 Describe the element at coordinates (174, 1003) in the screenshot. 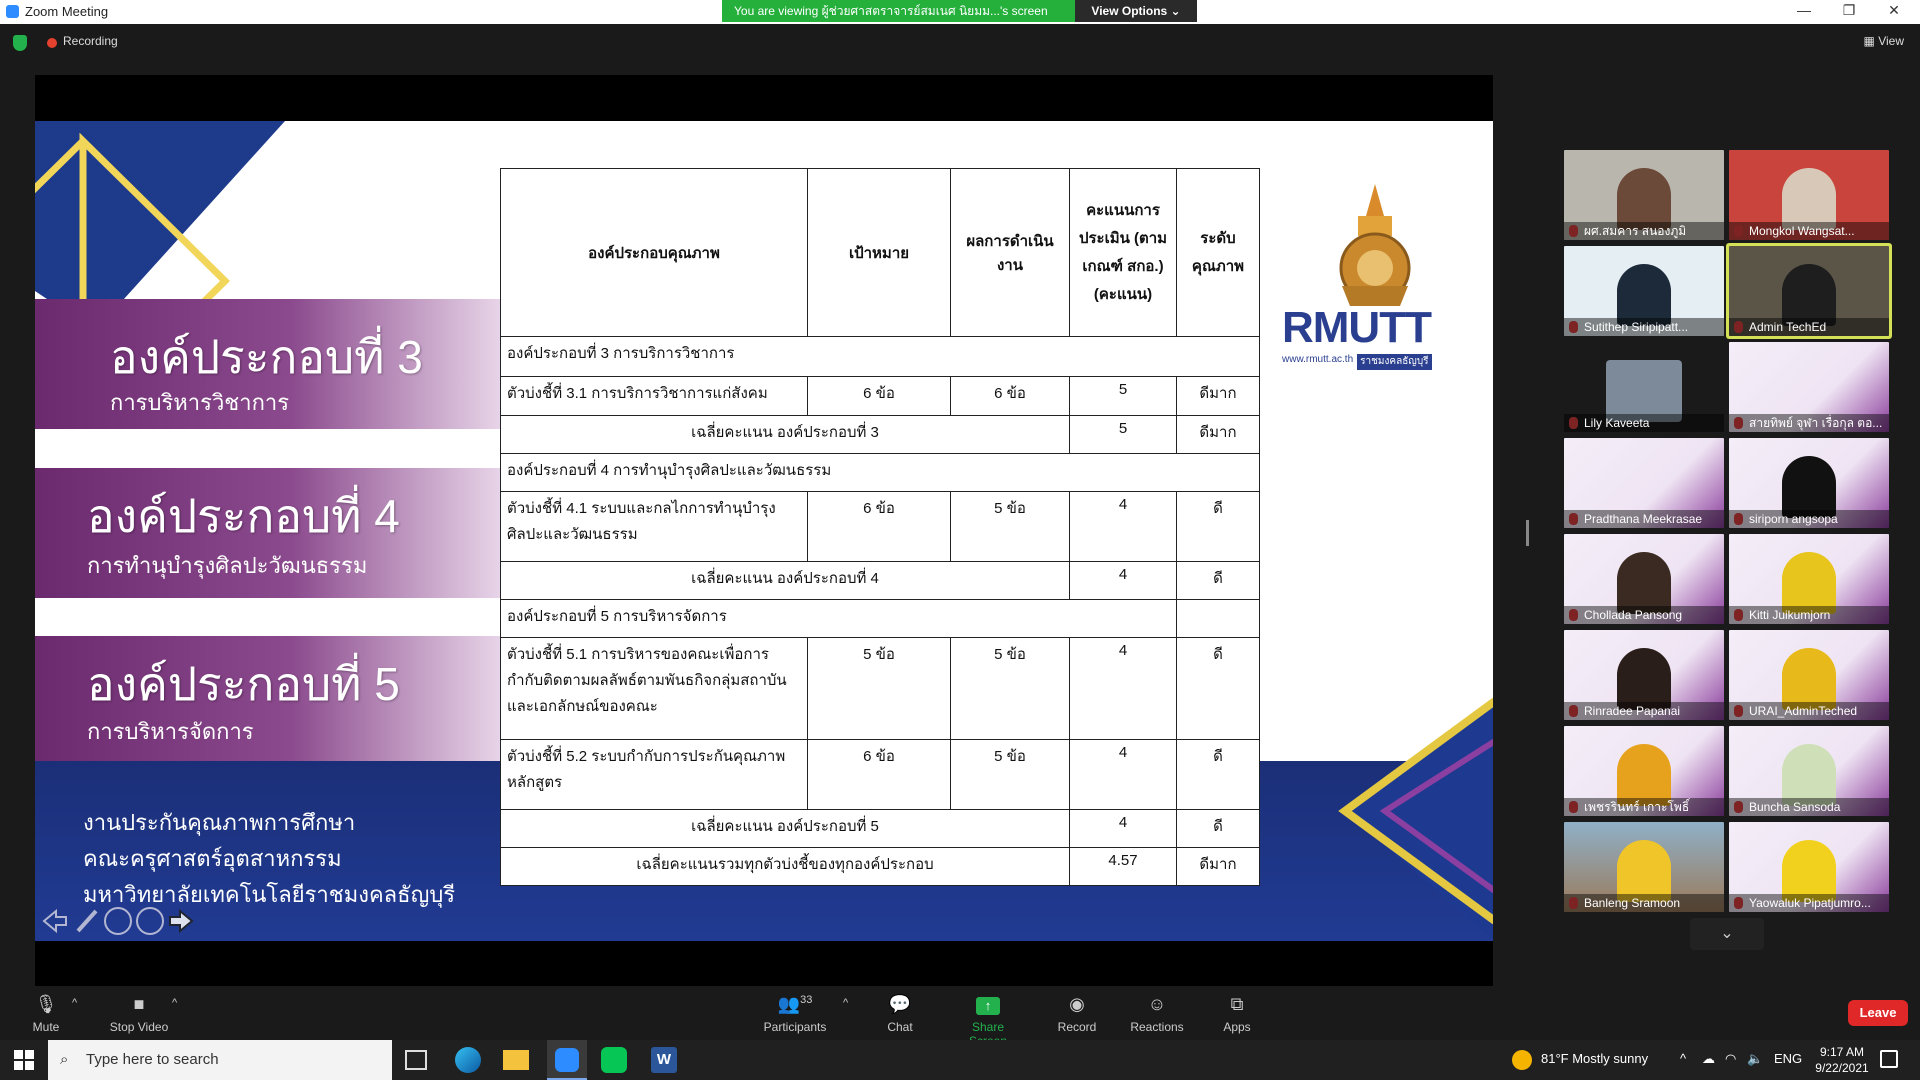

I see `video-options-chevron-icon: ^` at that location.